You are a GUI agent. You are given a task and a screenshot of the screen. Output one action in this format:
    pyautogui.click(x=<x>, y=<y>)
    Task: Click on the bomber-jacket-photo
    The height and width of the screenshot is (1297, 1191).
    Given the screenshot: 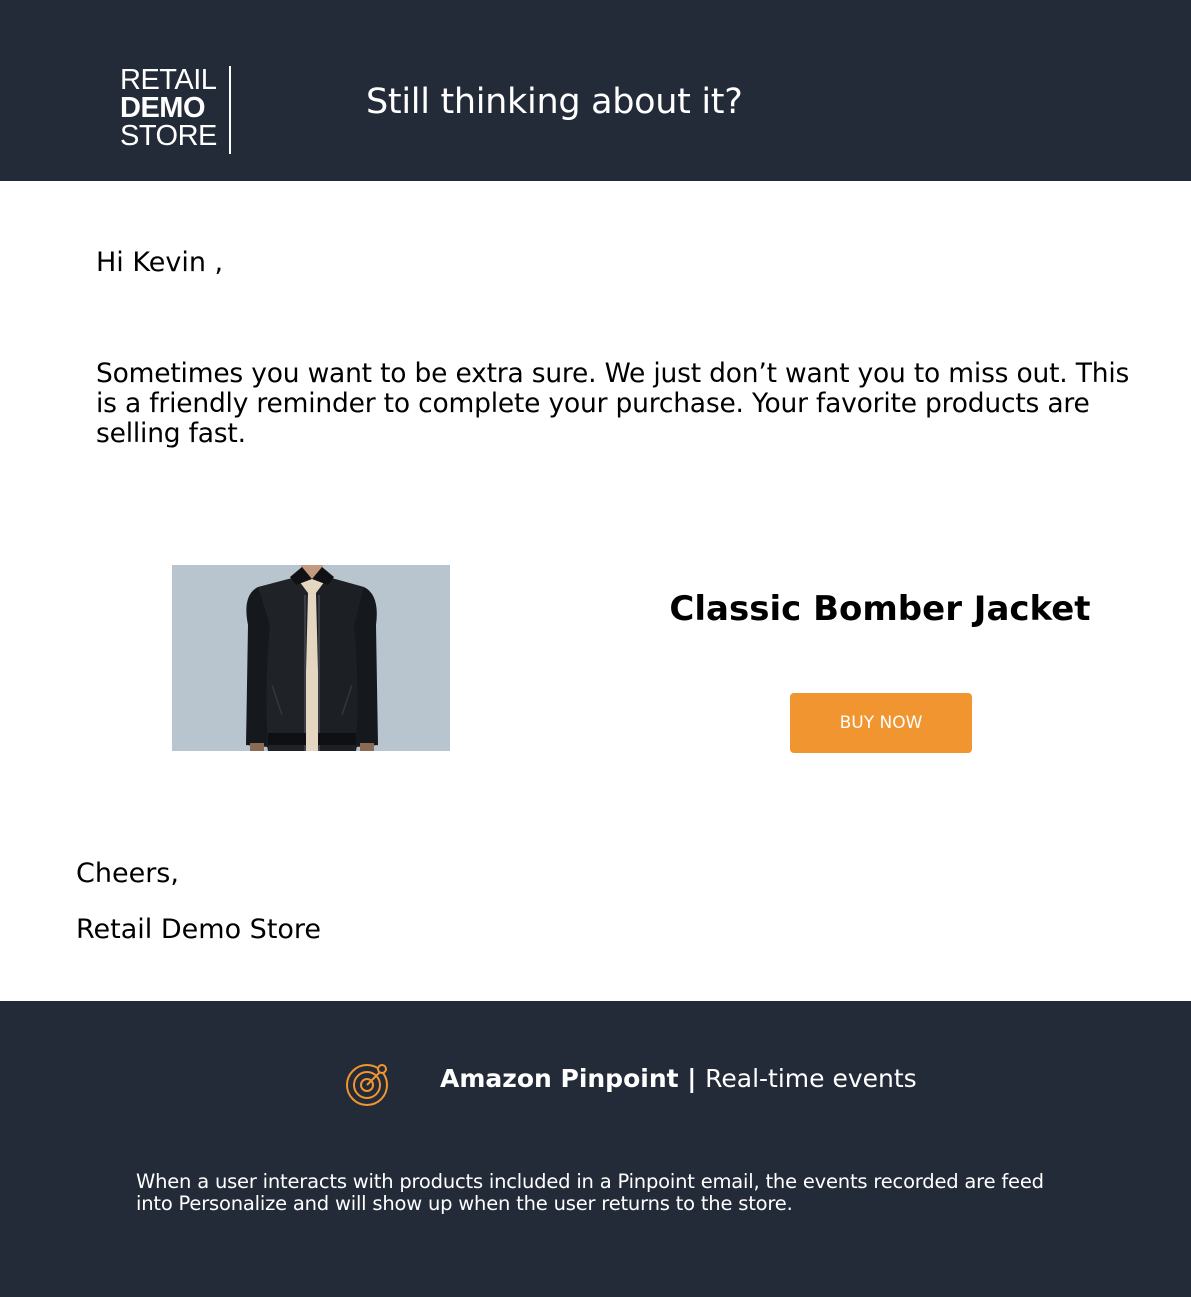 What is the action you would take?
    pyautogui.click(x=311, y=658)
    